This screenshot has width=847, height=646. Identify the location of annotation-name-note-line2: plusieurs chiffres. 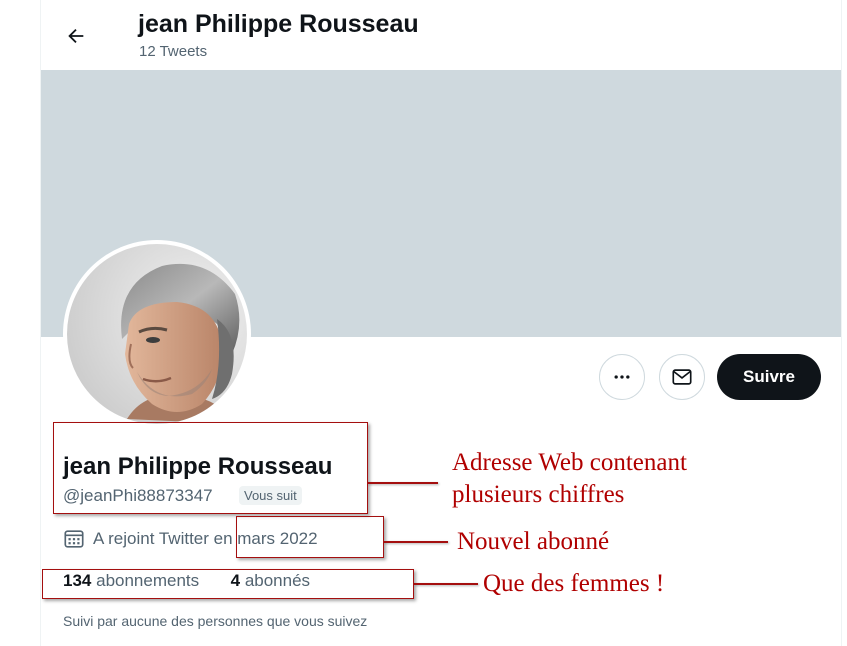
(538, 494).